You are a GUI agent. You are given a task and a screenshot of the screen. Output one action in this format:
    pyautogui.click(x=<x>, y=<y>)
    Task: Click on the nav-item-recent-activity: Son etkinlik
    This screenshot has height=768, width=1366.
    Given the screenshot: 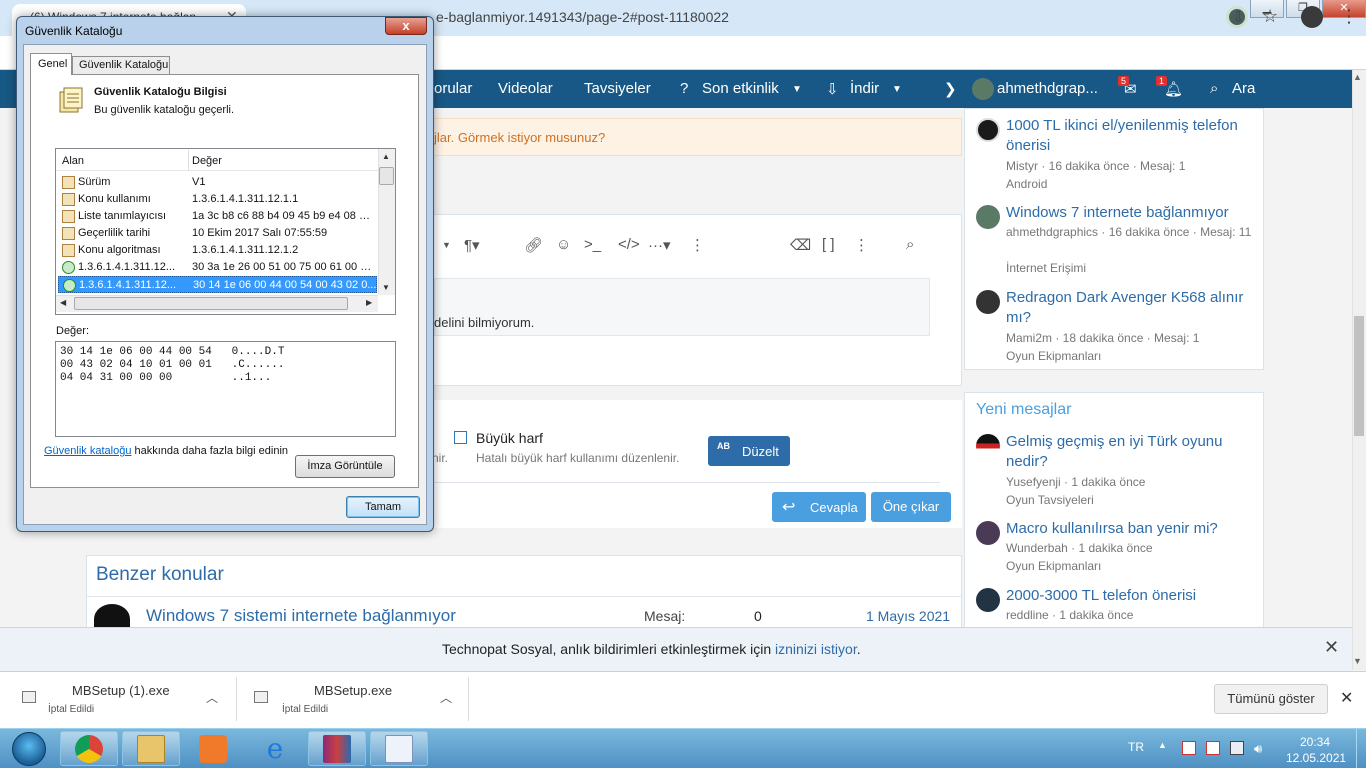 What is the action you would take?
    pyautogui.click(x=740, y=88)
    